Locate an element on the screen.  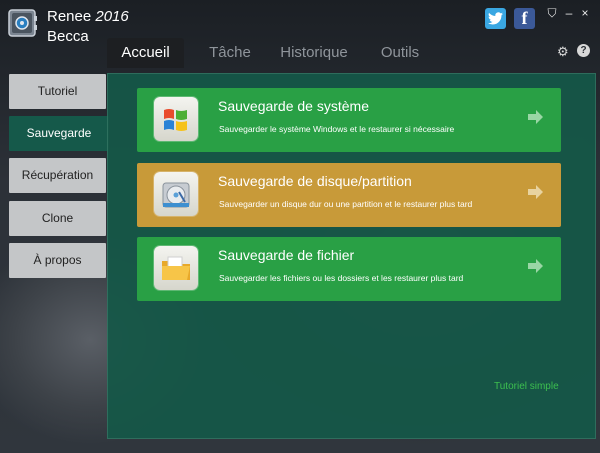
hard-disk-icon is located at coordinates (176, 194).